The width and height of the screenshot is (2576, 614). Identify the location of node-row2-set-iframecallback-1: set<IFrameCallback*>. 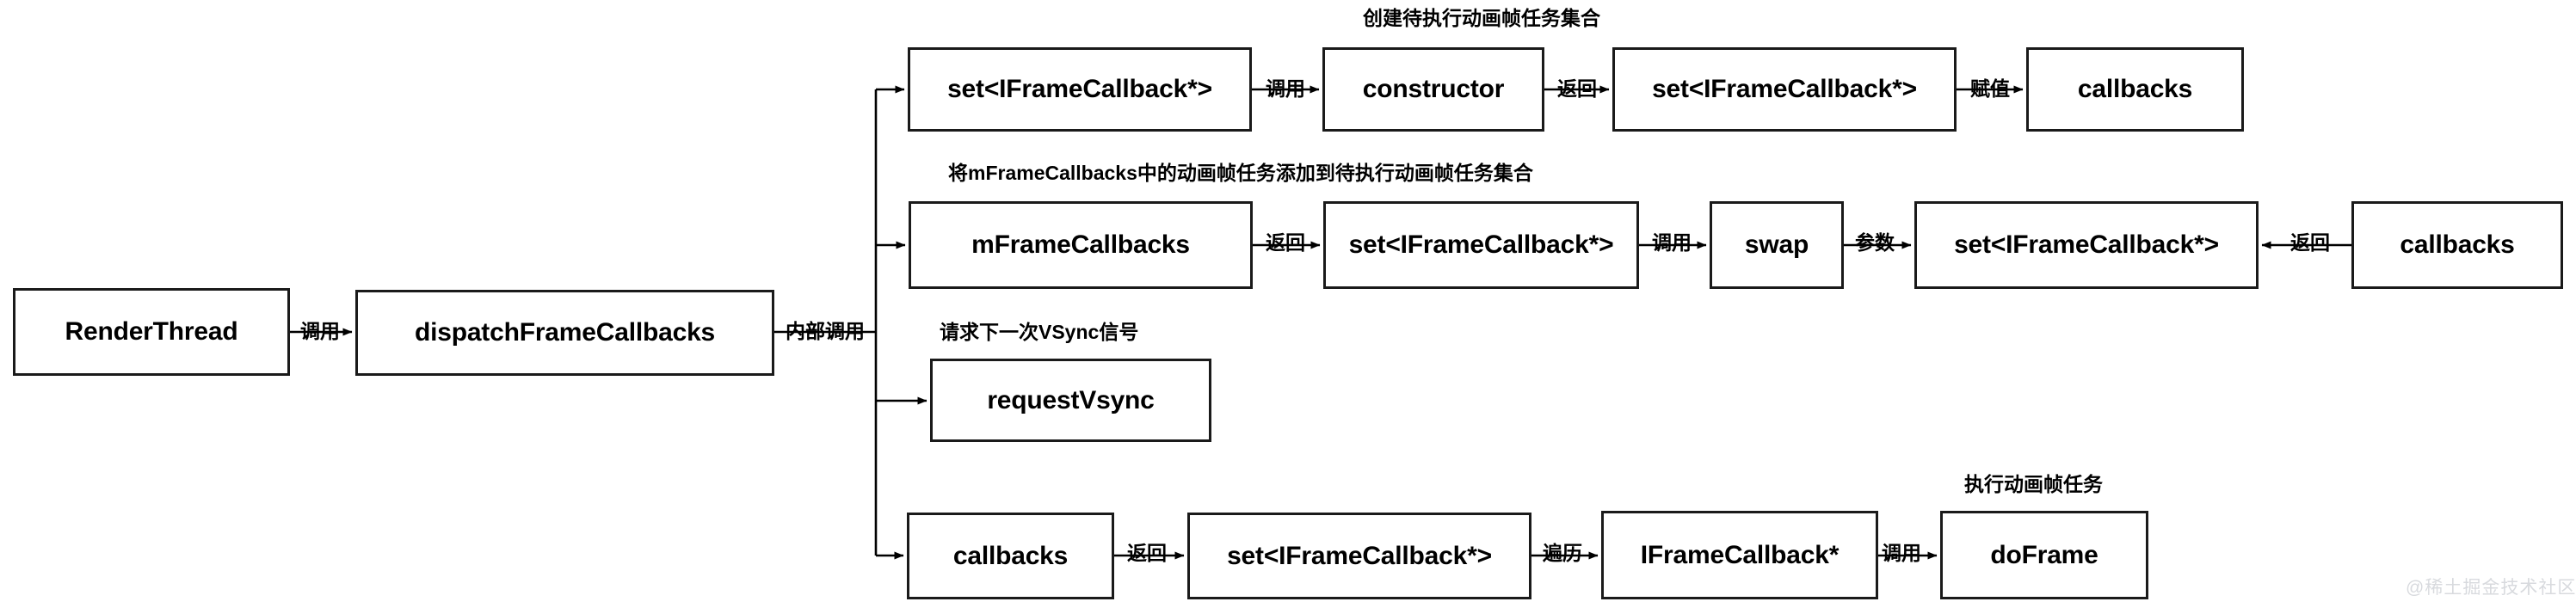
(1481, 245).